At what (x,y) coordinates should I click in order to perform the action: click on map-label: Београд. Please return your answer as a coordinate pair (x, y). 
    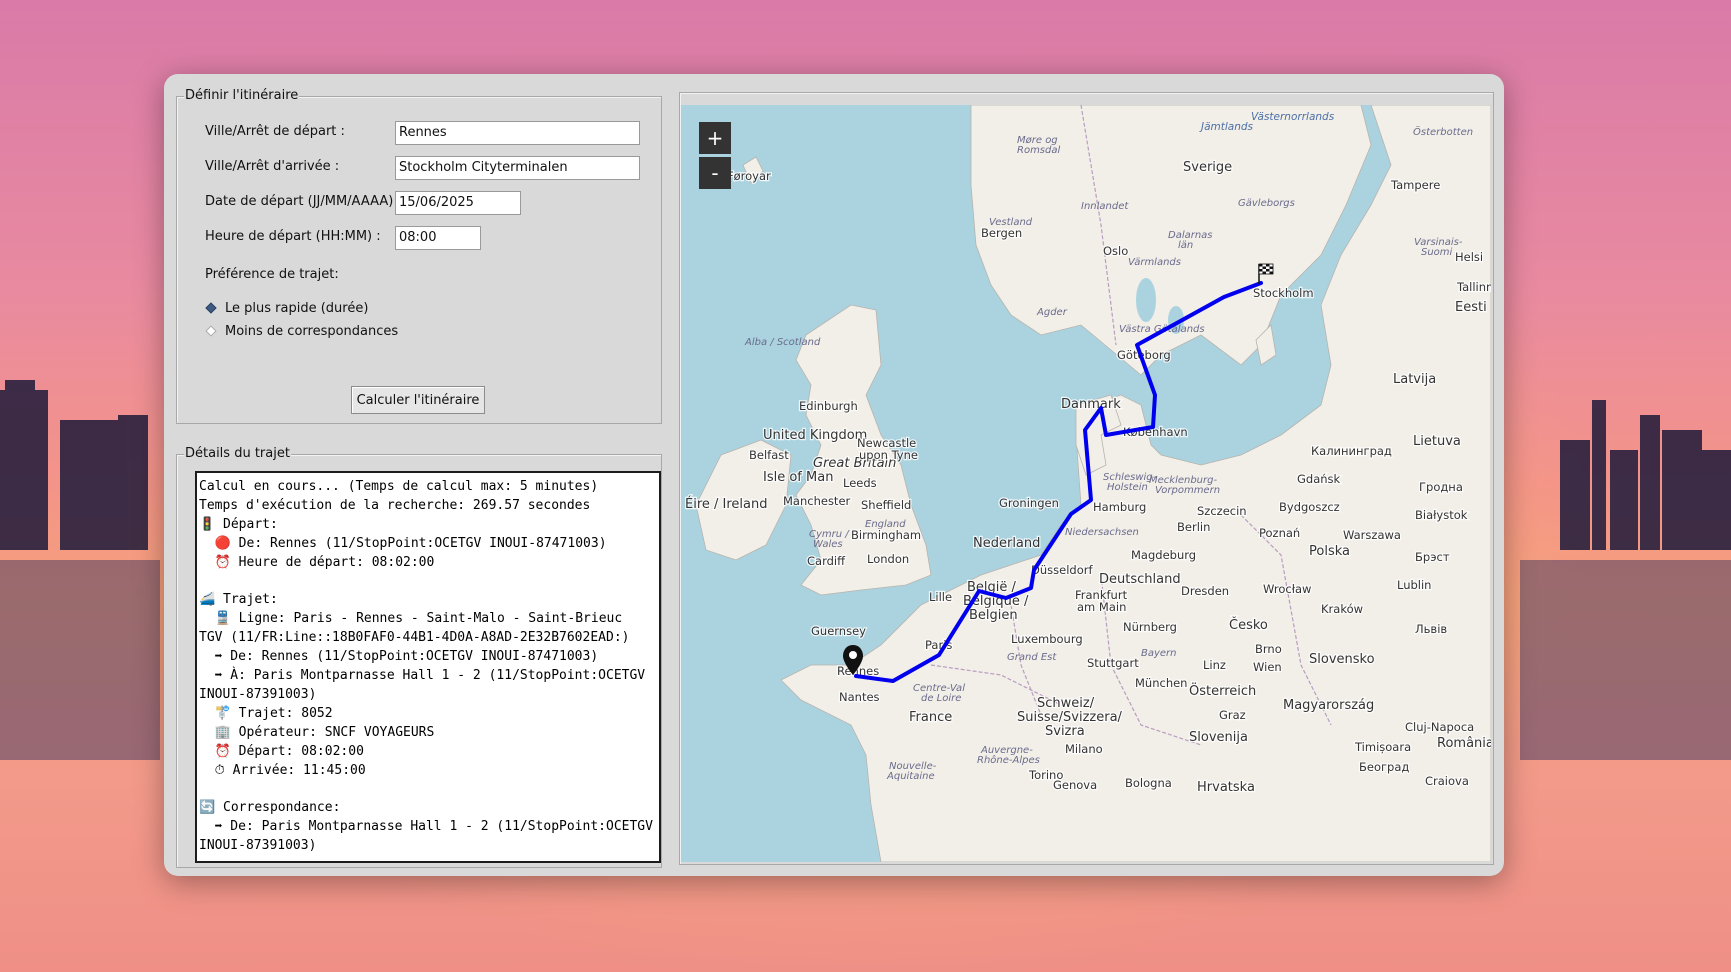
    Looking at the image, I should click on (1384, 767).